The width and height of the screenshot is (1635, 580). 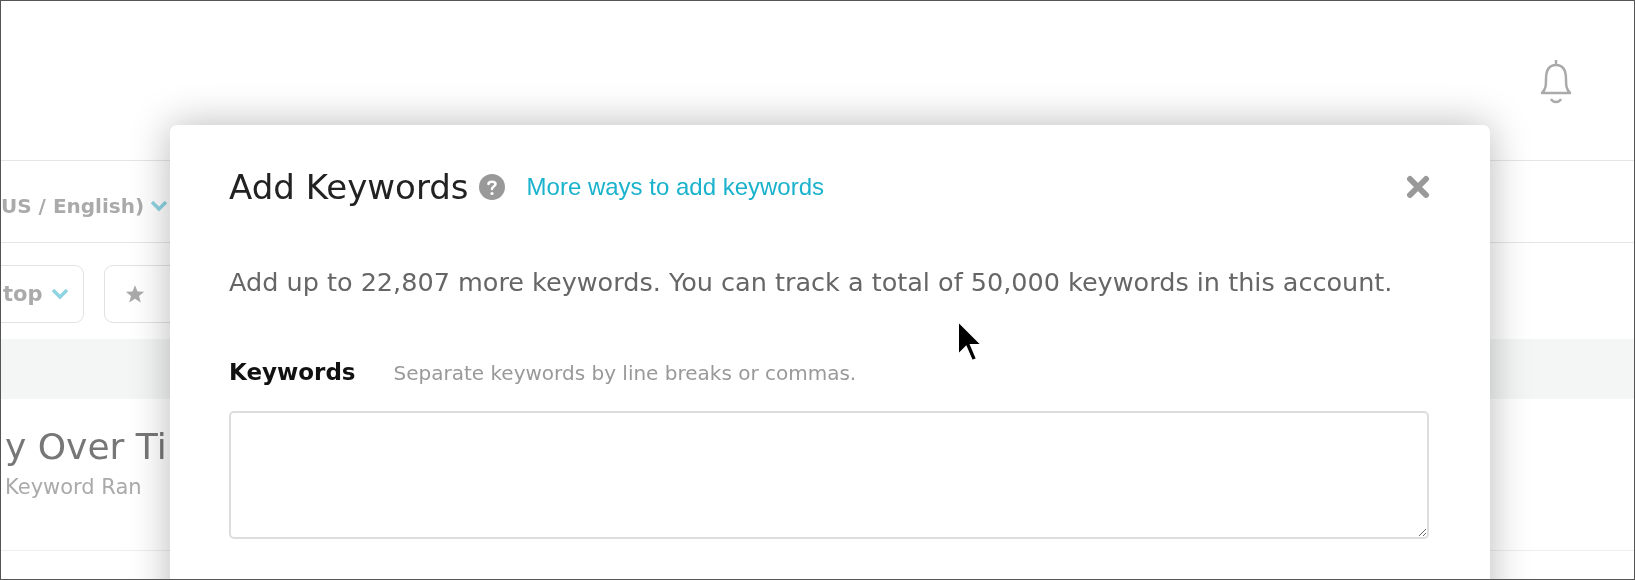 I want to click on close-button, so click(x=1418, y=187).